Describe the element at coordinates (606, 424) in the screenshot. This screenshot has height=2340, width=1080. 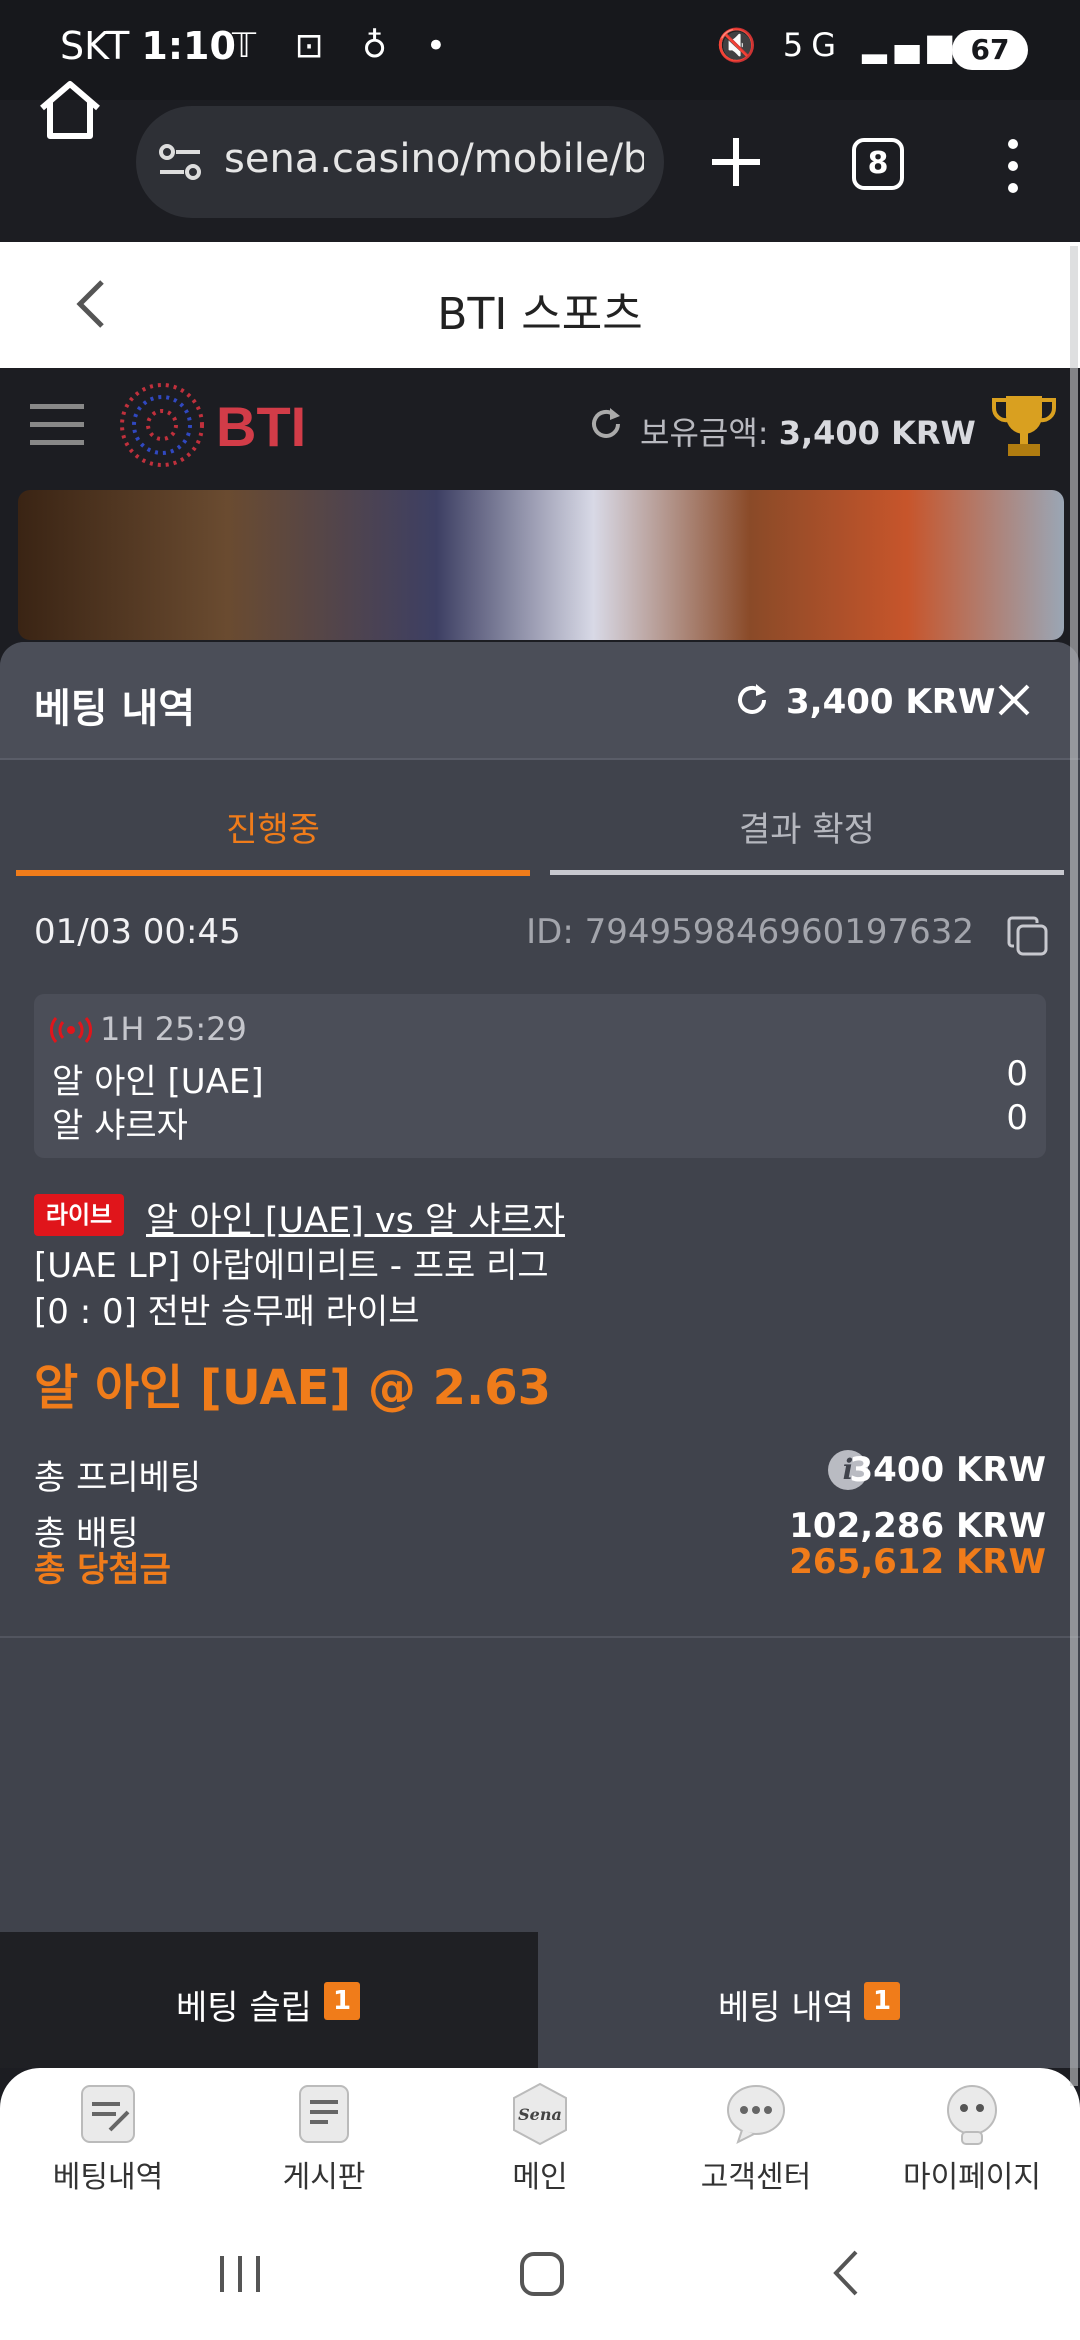
I see `refresh-balance-icon` at that location.